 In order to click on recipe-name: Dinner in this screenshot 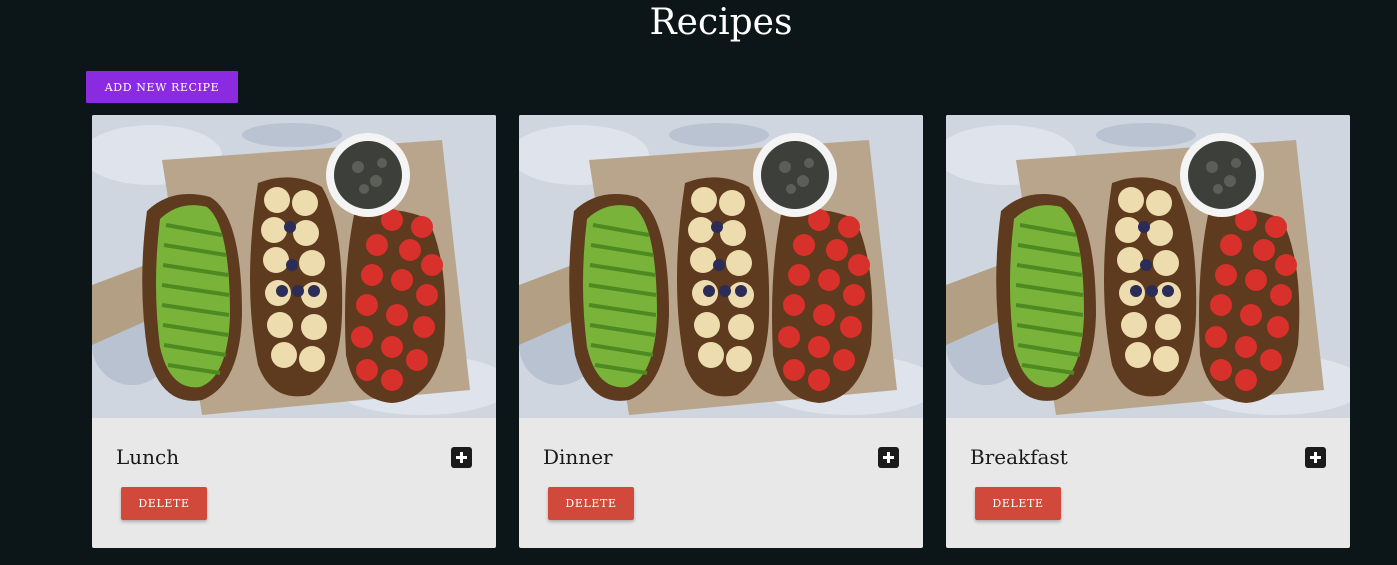, I will do `click(578, 457)`.